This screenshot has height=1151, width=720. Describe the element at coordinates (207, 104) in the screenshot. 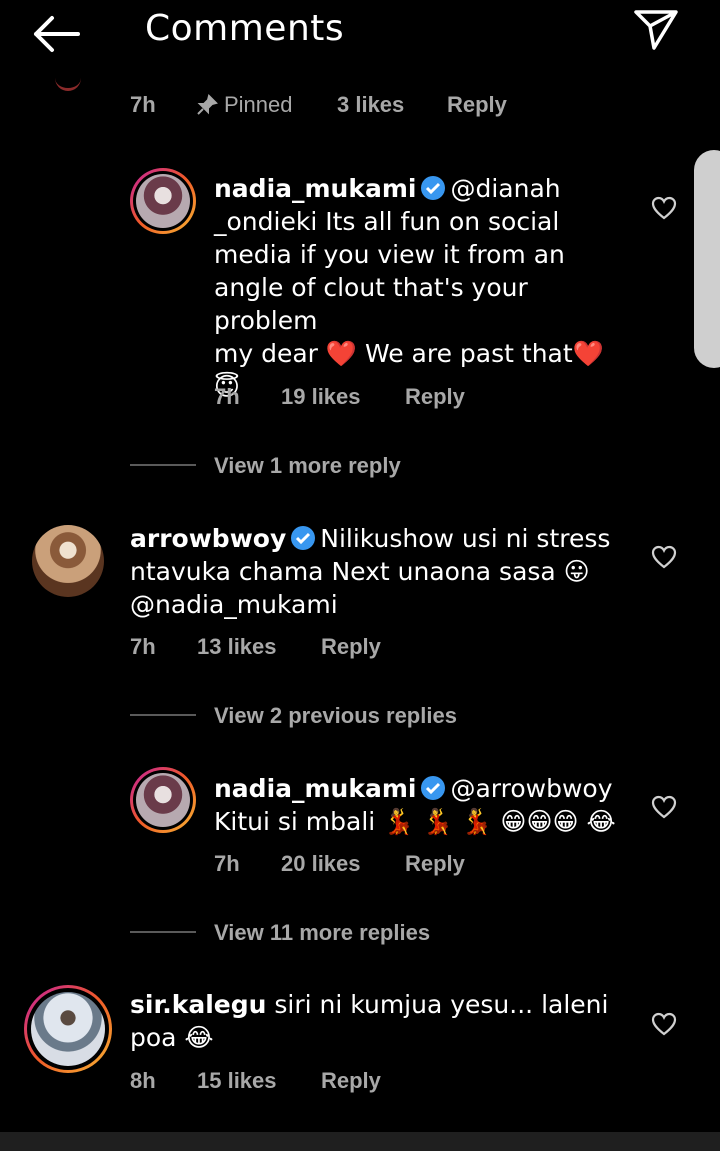

I see `pin-icon` at that location.